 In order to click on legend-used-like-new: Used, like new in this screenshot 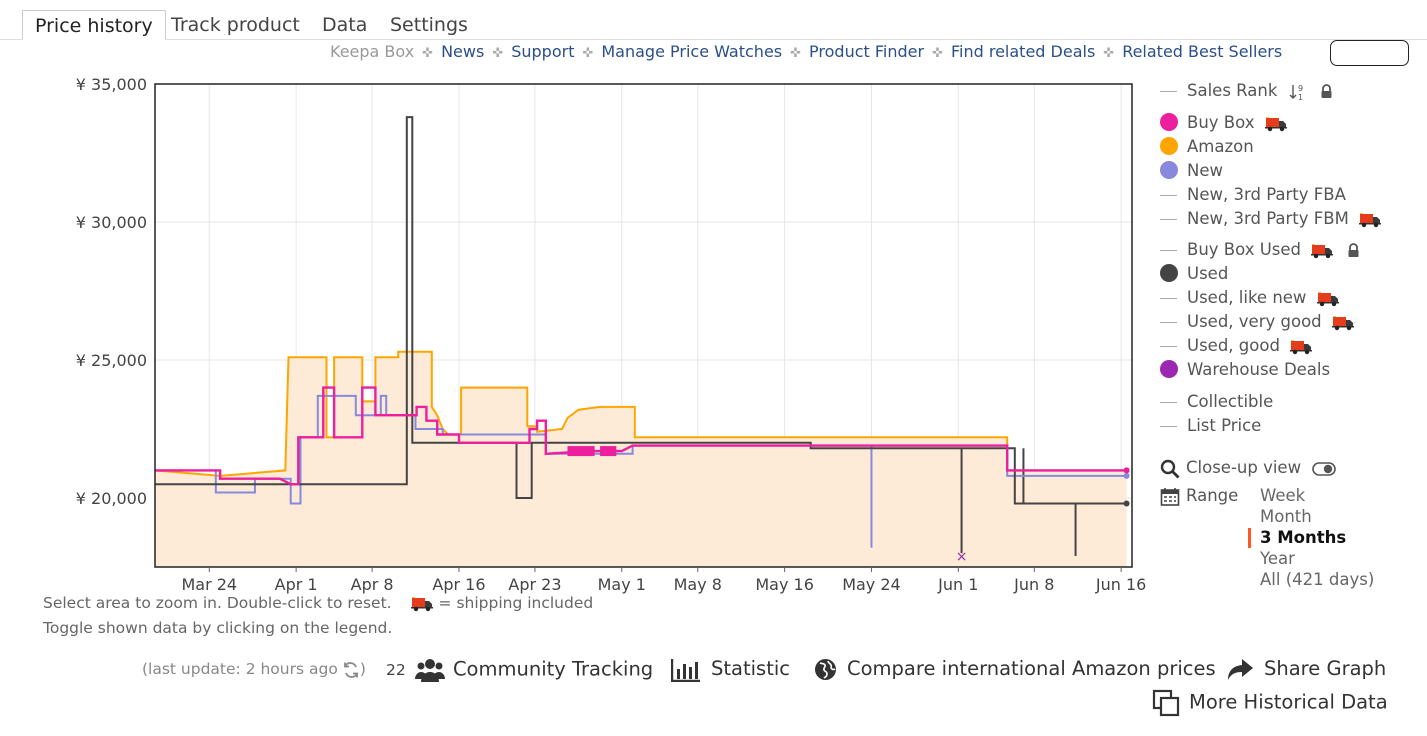, I will do `click(1249, 298)`.